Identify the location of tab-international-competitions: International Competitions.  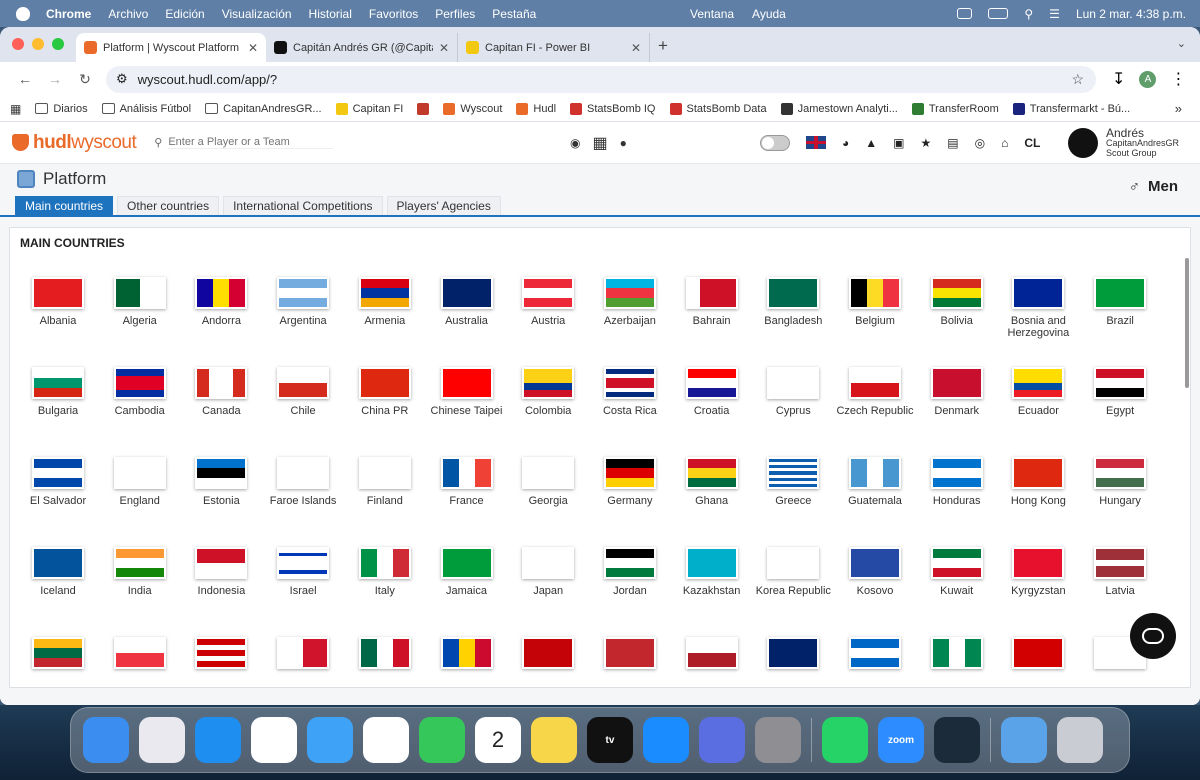
(303, 205).